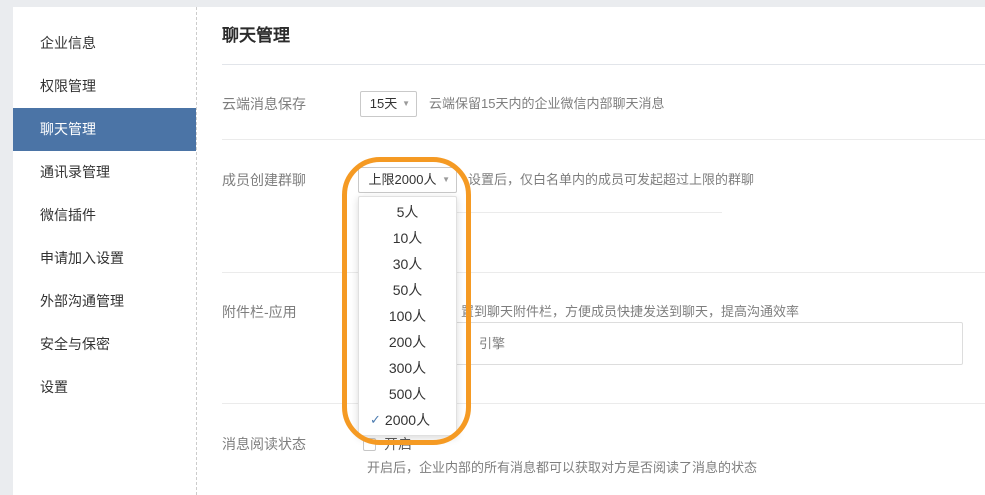 Image resolution: width=985 pixels, height=495 pixels. What do you see at coordinates (407, 394) in the screenshot?
I see `dropdown-option-500: 500人` at bounding box center [407, 394].